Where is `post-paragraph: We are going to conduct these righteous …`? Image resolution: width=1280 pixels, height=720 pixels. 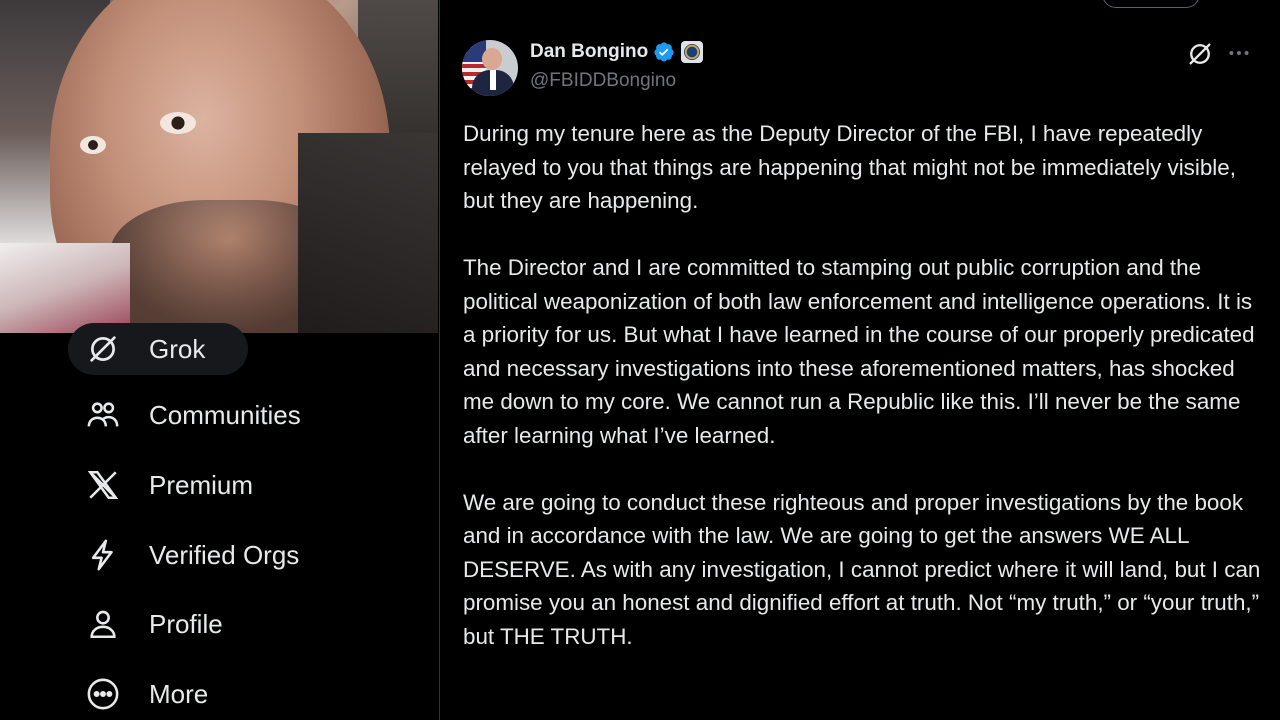 post-paragraph: We are going to conduct these righteous … is located at coordinates (862, 569).